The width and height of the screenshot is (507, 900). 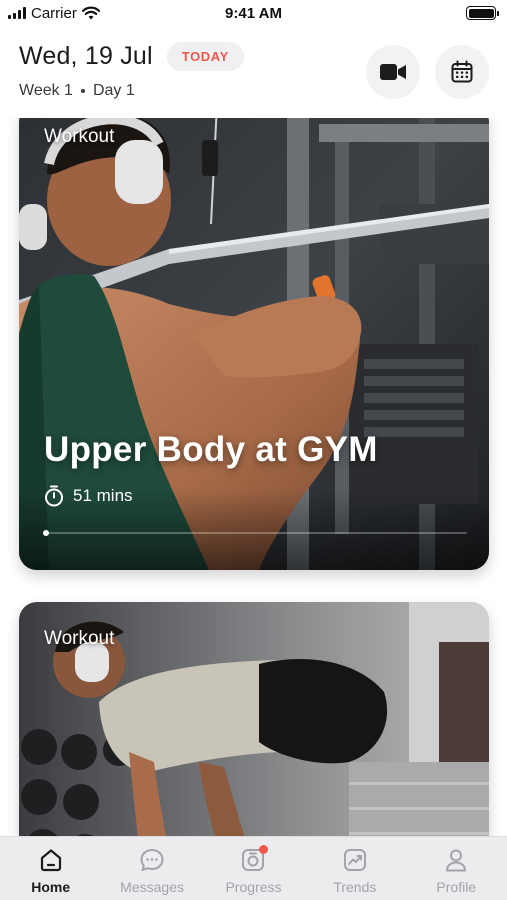 I want to click on date-row: Wed, 19 Jul TODAY, so click(x=131, y=56).